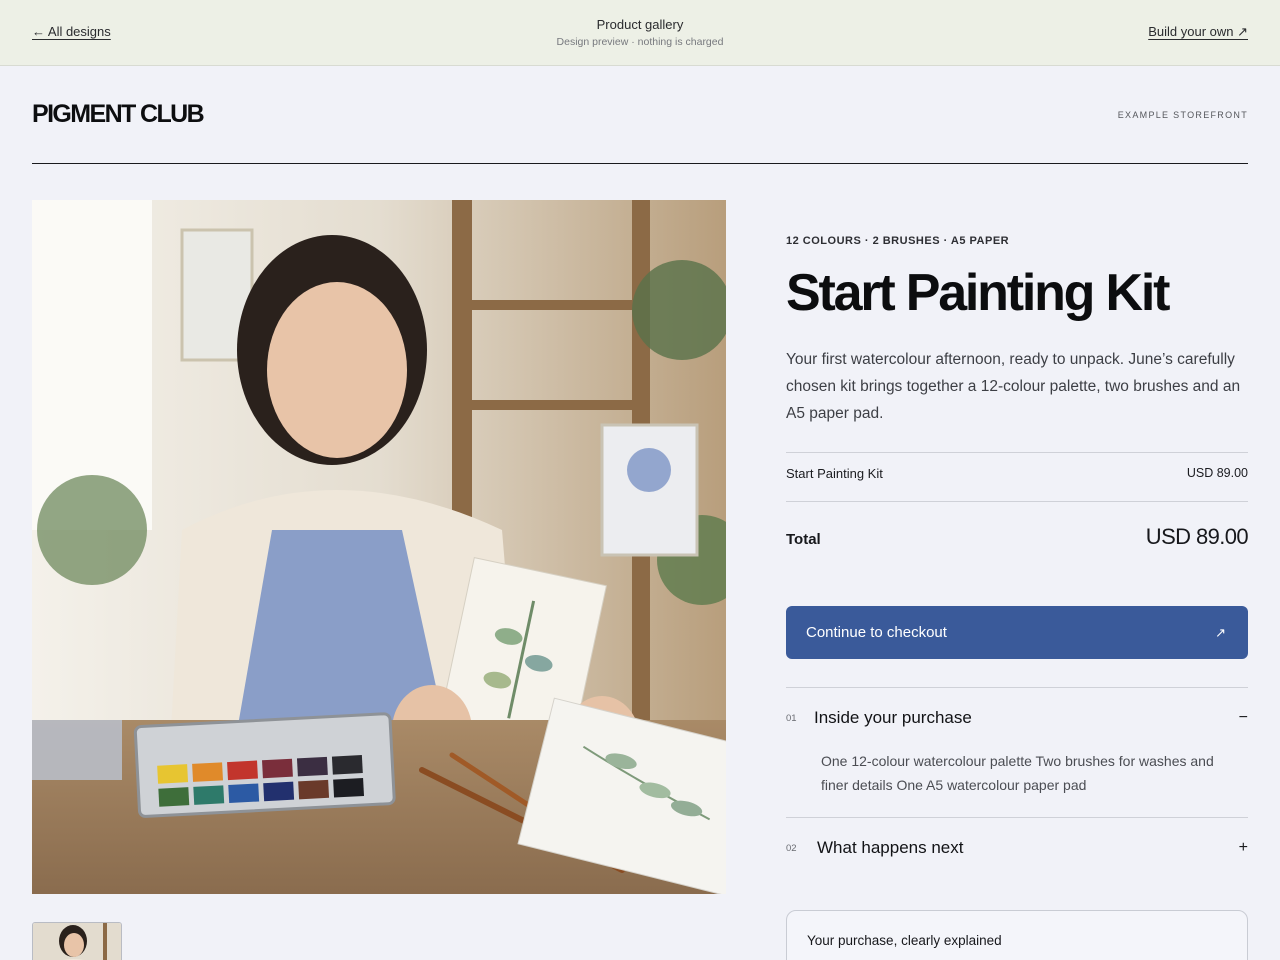 This screenshot has height=960, width=1280. Describe the element at coordinates (1182, 115) in the screenshot. I see `storefront-label: EXAMPLE STOREFRONT` at that location.